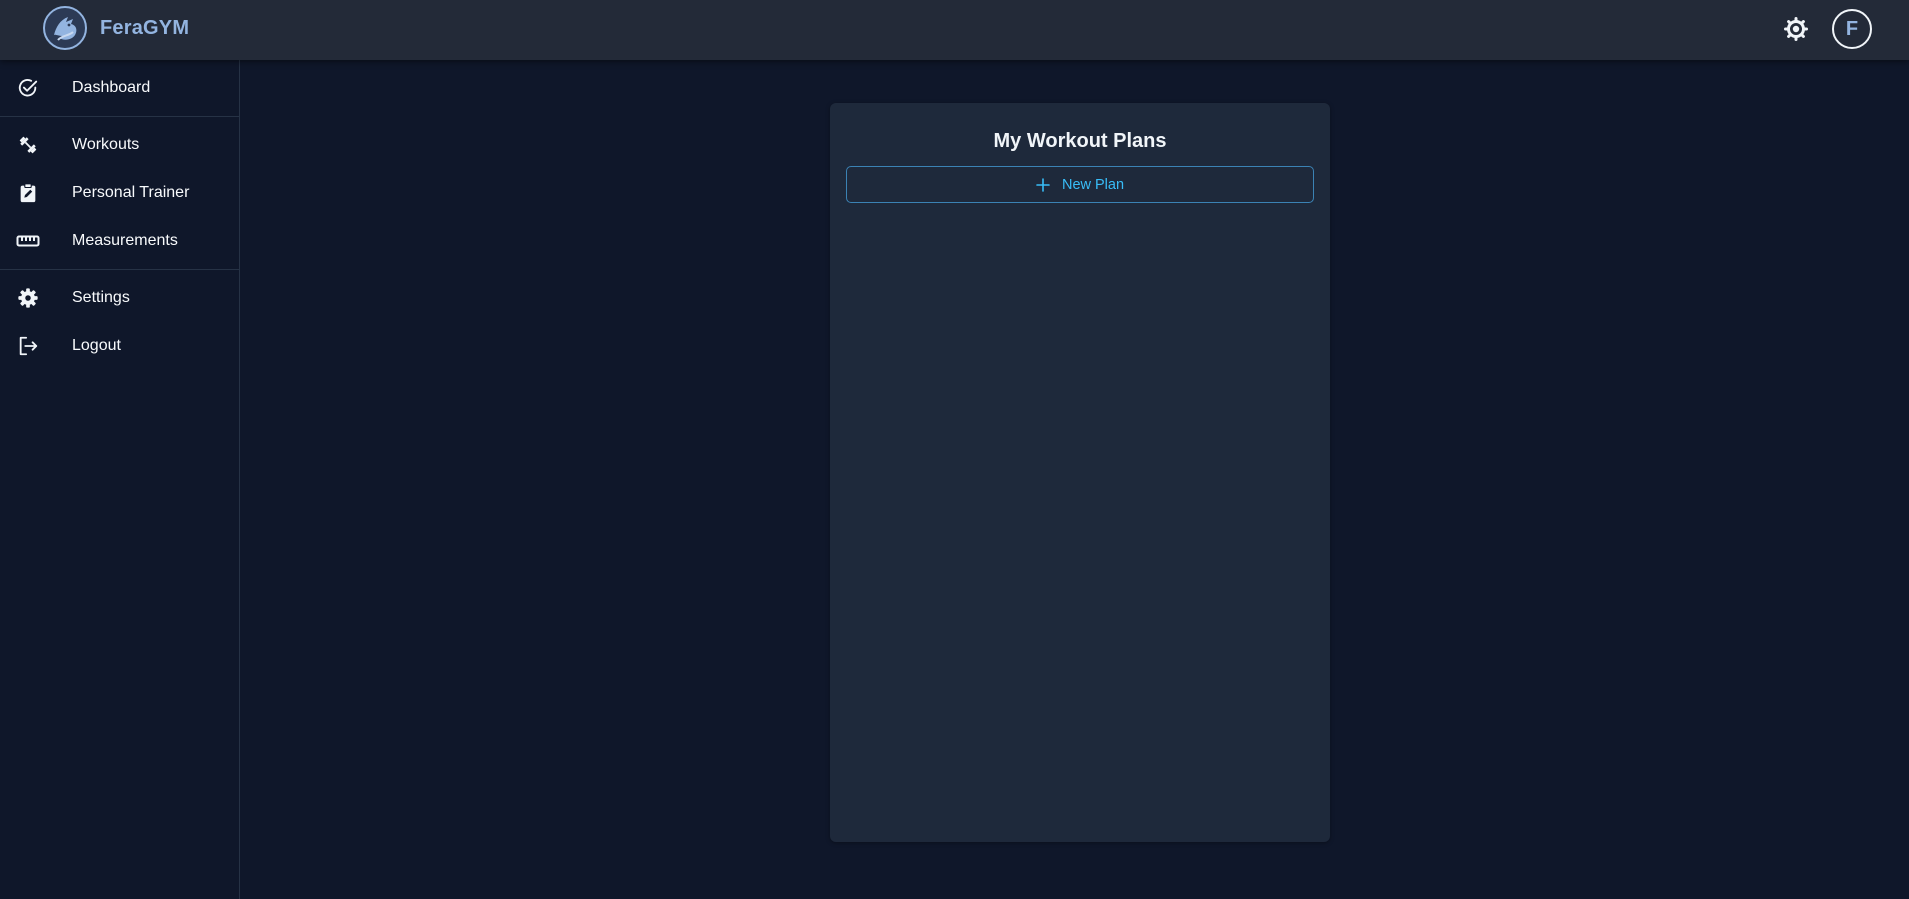 The height and width of the screenshot is (899, 1909). I want to click on sidebar-item-label: Dashboard, so click(111, 87).